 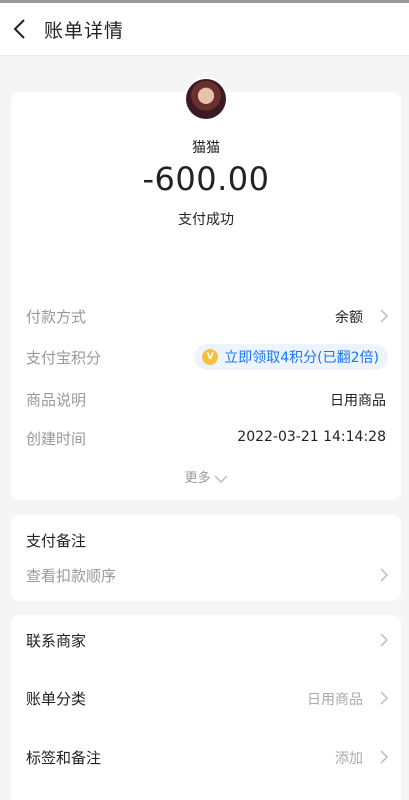 I want to click on top-nav-bar: 账单详情, so click(x=204, y=29).